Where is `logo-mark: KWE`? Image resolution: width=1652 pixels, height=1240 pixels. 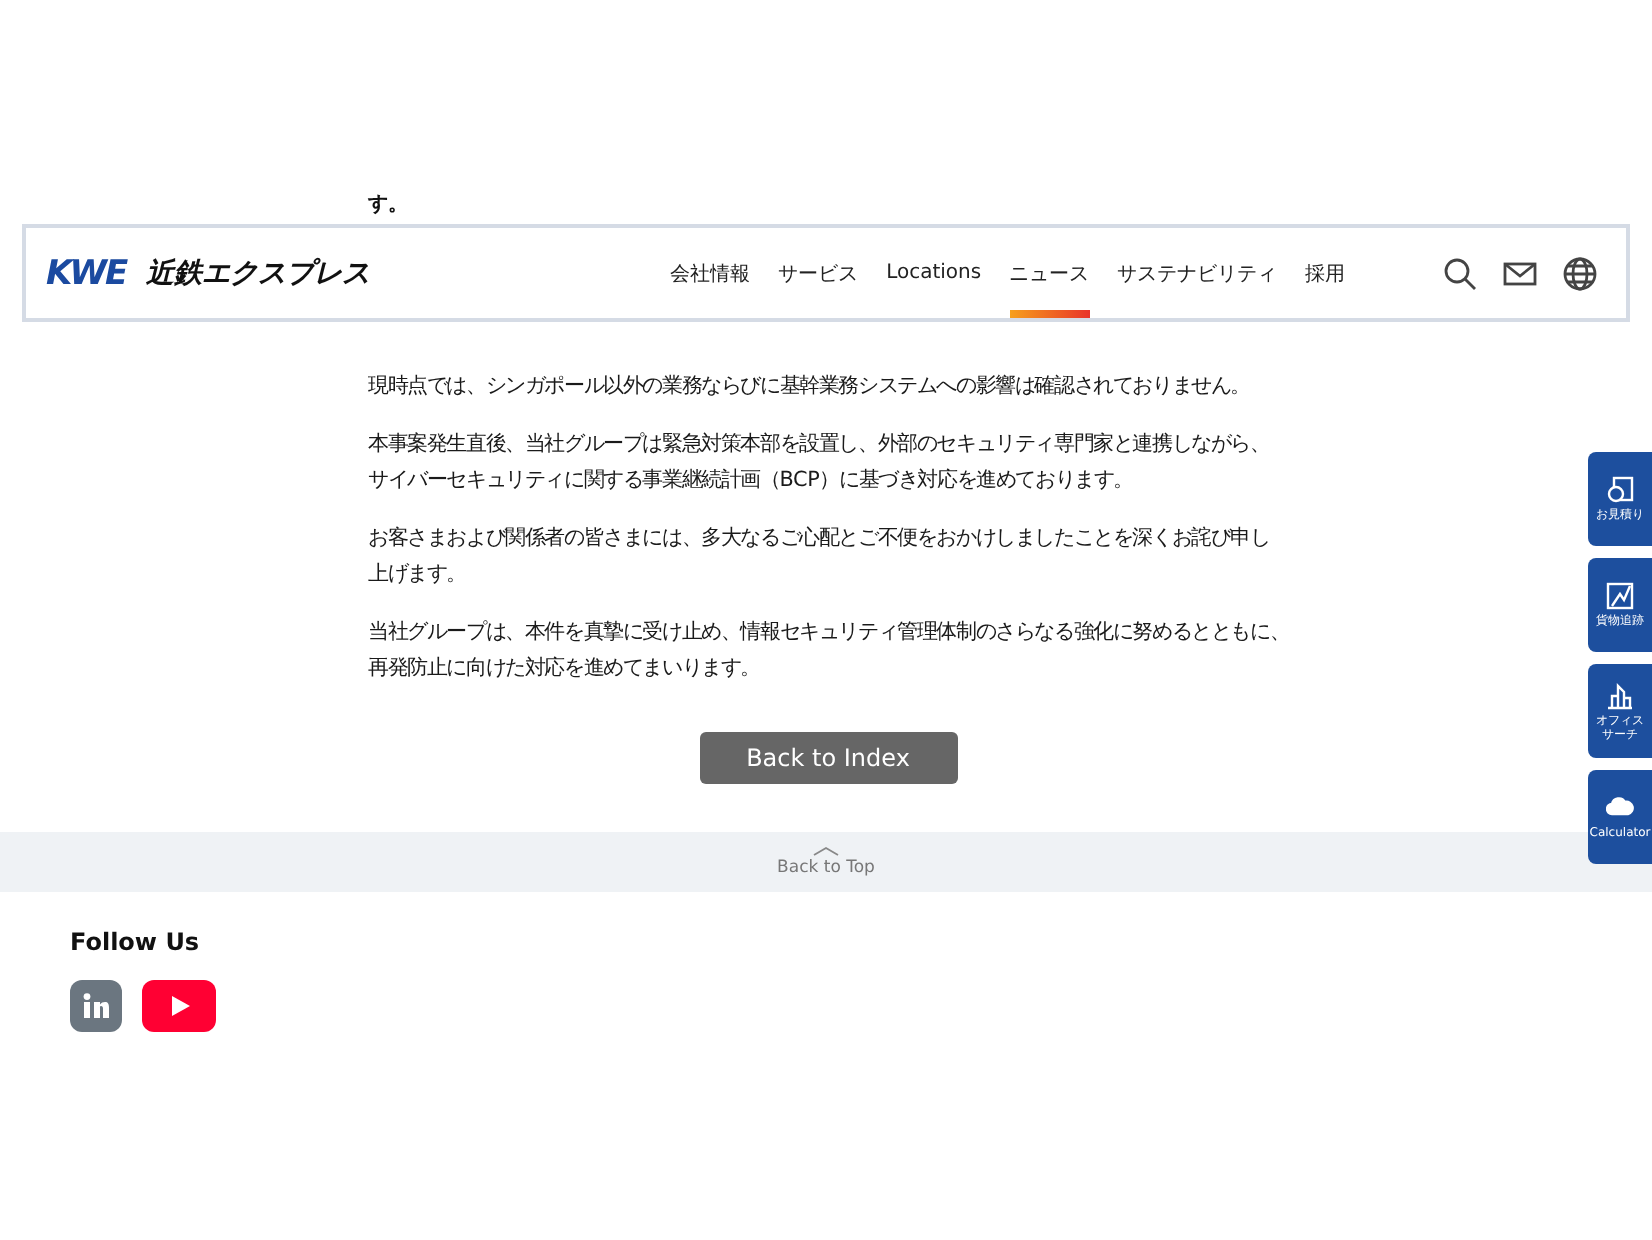
logo-mark: KWE is located at coordinates (86, 273).